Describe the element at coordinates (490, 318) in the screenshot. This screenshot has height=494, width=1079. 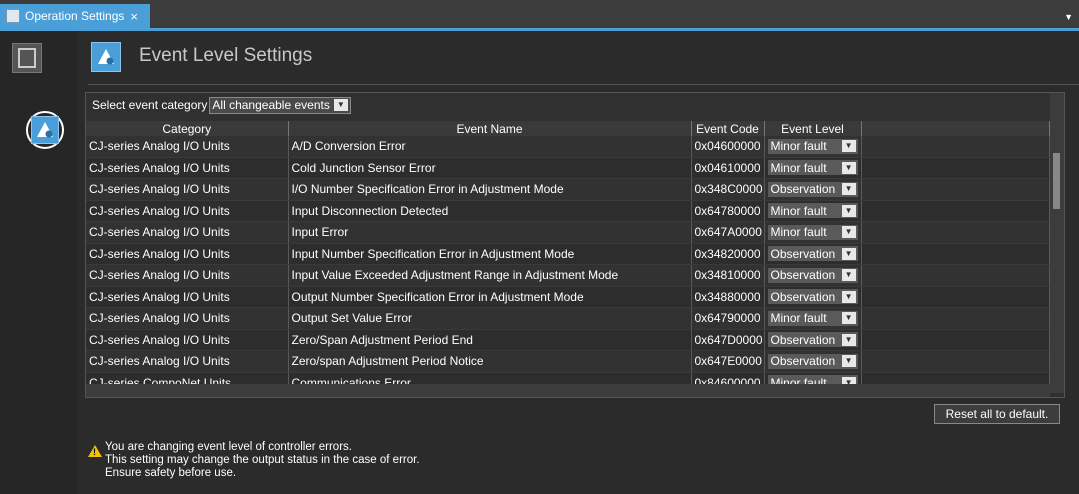
I see `cell-event-name: Output Set Value Error` at that location.